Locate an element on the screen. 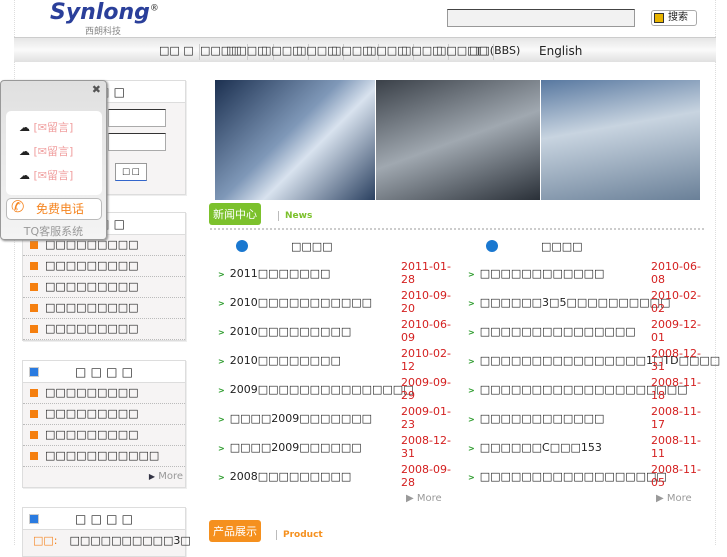 The image size is (727, 557). search-input is located at coordinates (541, 18).